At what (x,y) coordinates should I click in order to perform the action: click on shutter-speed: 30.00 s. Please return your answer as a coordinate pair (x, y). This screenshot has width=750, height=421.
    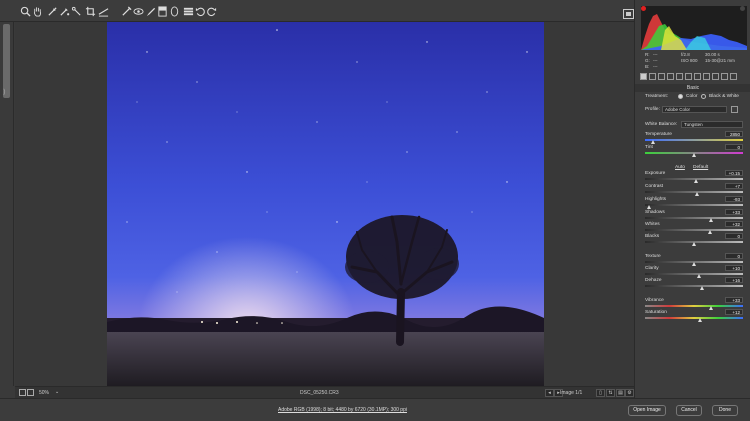
    Looking at the image, I should click on (712, 54).